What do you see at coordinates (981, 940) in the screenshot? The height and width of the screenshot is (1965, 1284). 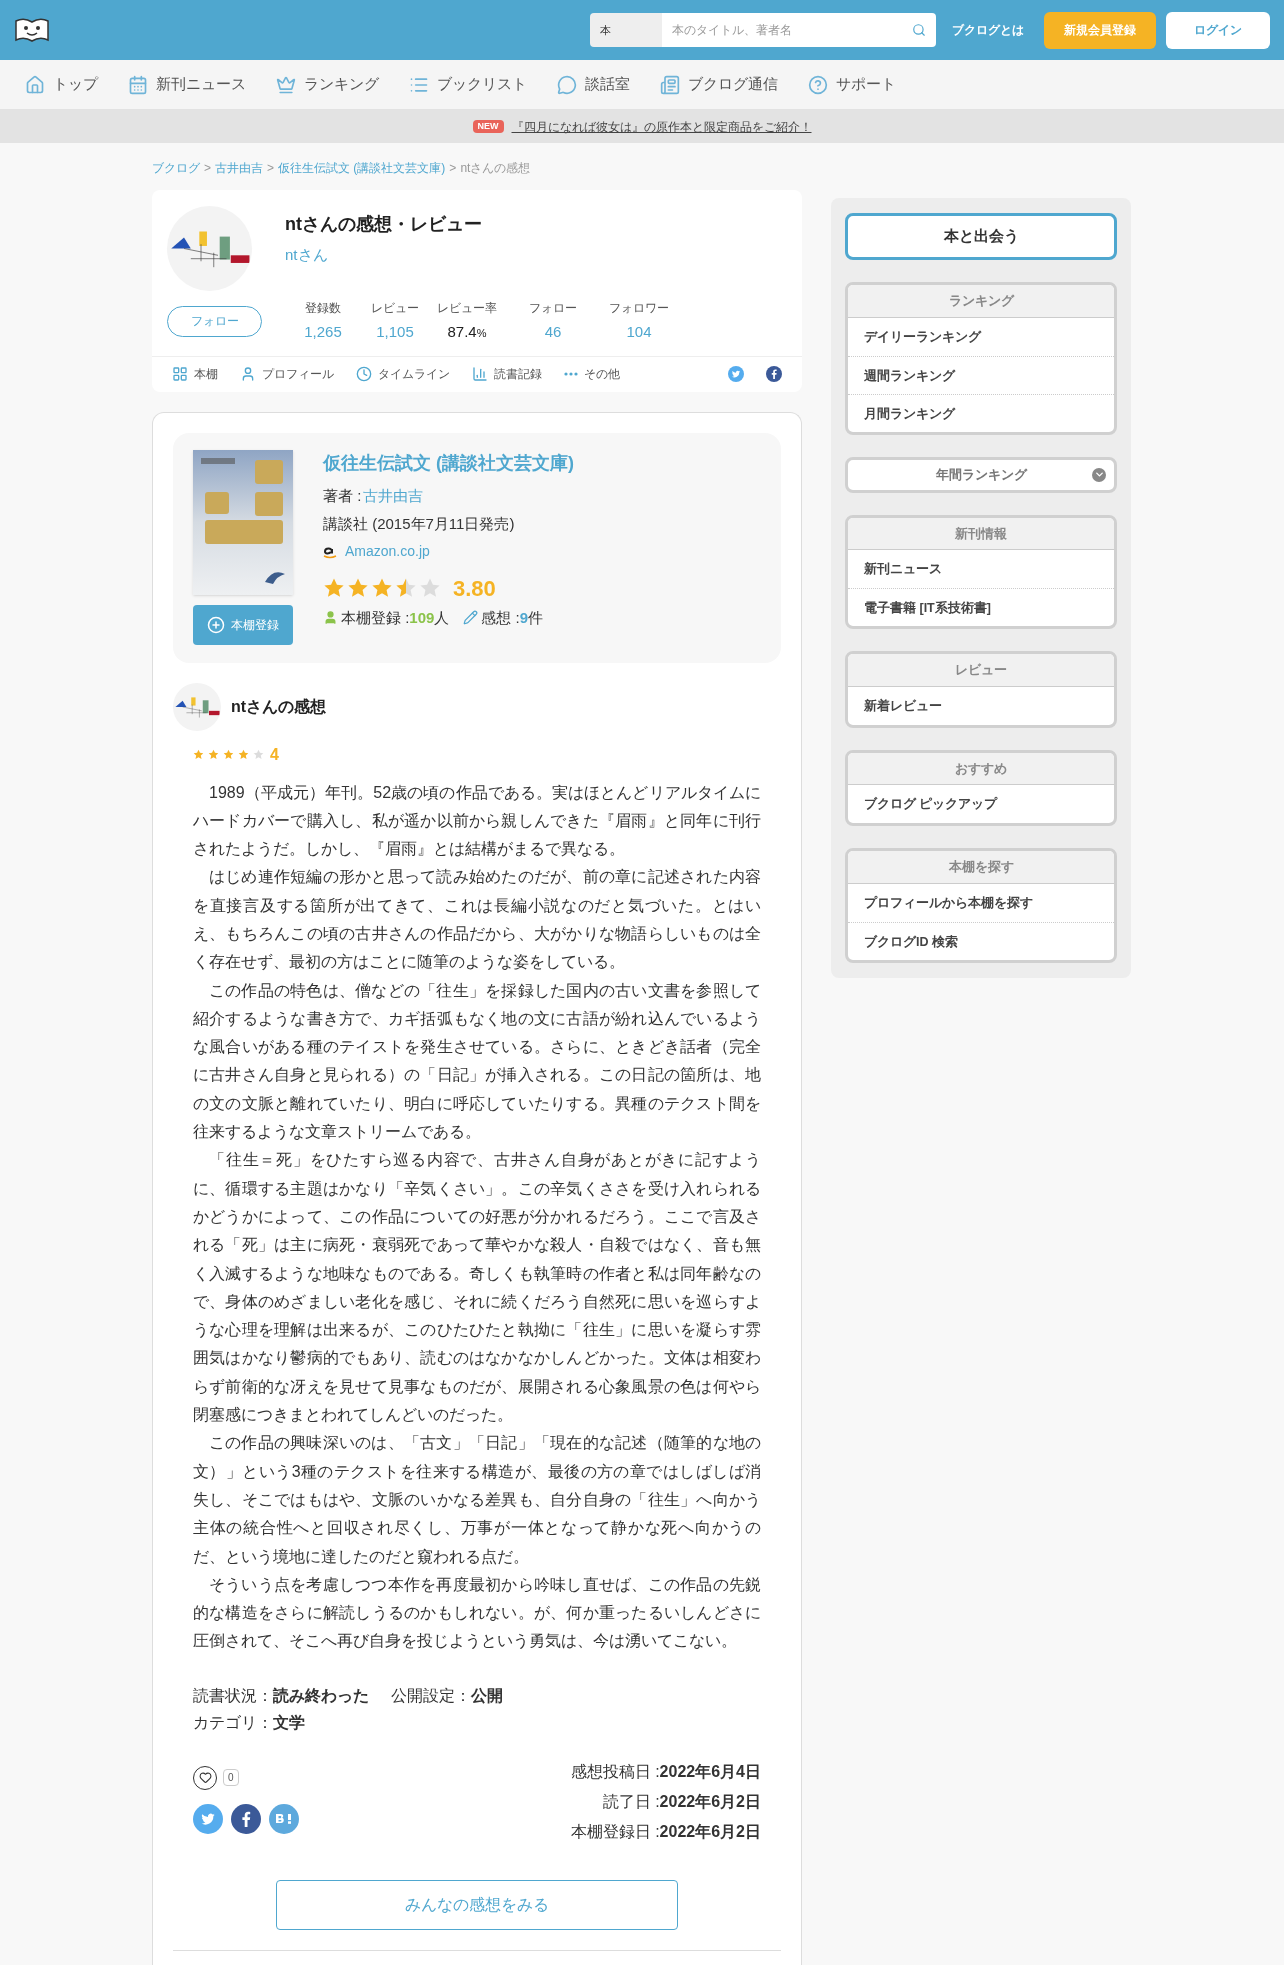 I see `sidebar-link: ブクログID 検索` at bounding box center [981, 940].